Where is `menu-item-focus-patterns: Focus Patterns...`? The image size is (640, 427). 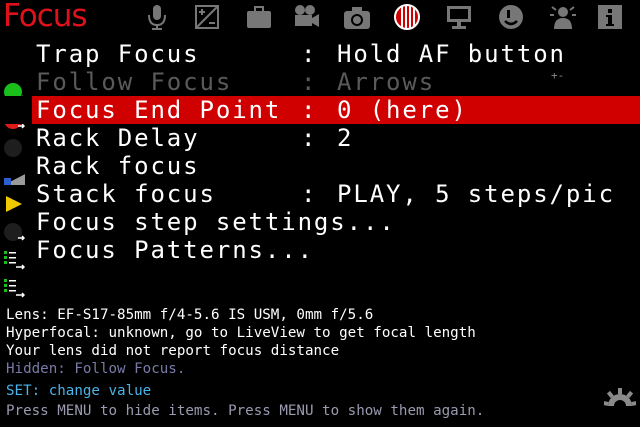 menu-item-focus-patterns: Focus Patterns... is located at coordinates (320, 267).